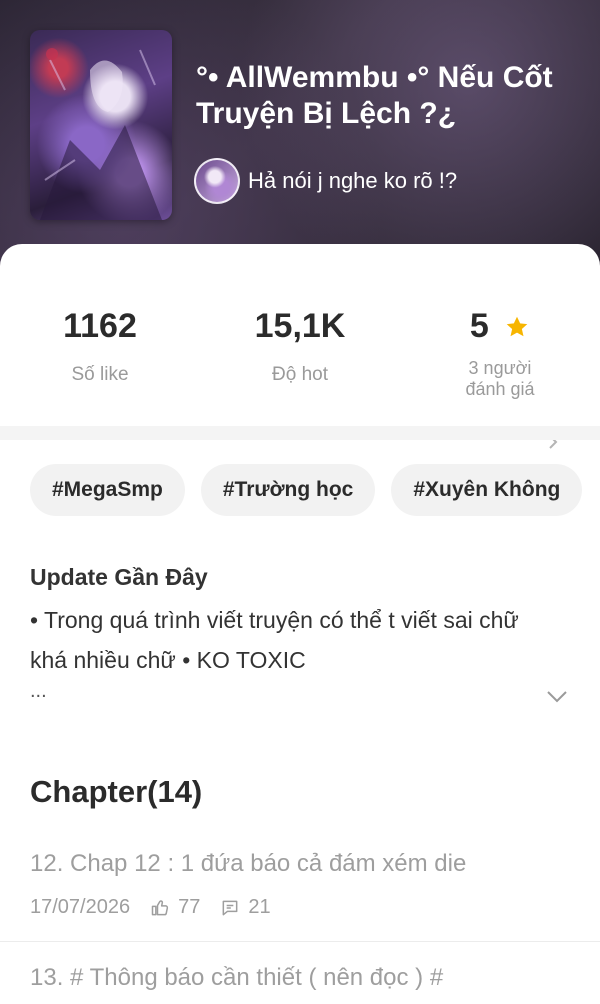 This screenshot has height=1004, width=600. What do you see at coordinates (189, 907) in the screenshot?
I see `chapter-likes: 77` at bounding box center [189, 907].